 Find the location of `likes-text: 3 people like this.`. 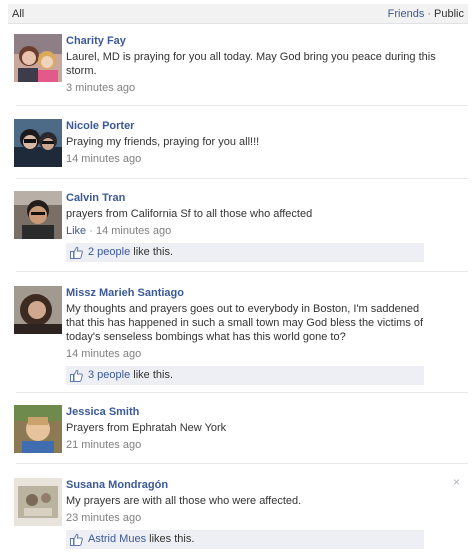

likes-text: 3 people like this. is located at coordinates (130, 375).